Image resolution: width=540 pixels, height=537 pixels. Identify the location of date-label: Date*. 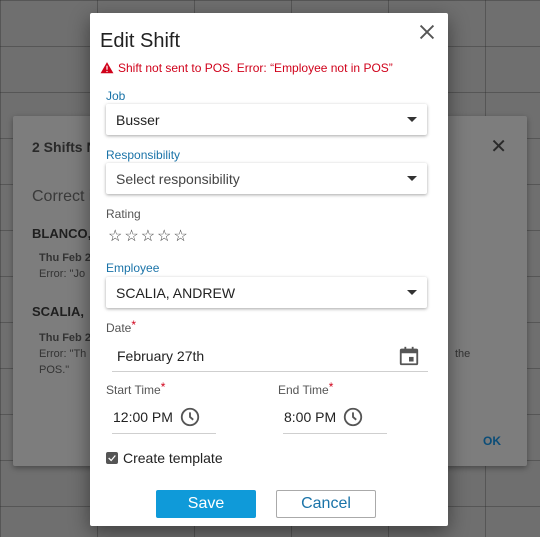
(121, 326).